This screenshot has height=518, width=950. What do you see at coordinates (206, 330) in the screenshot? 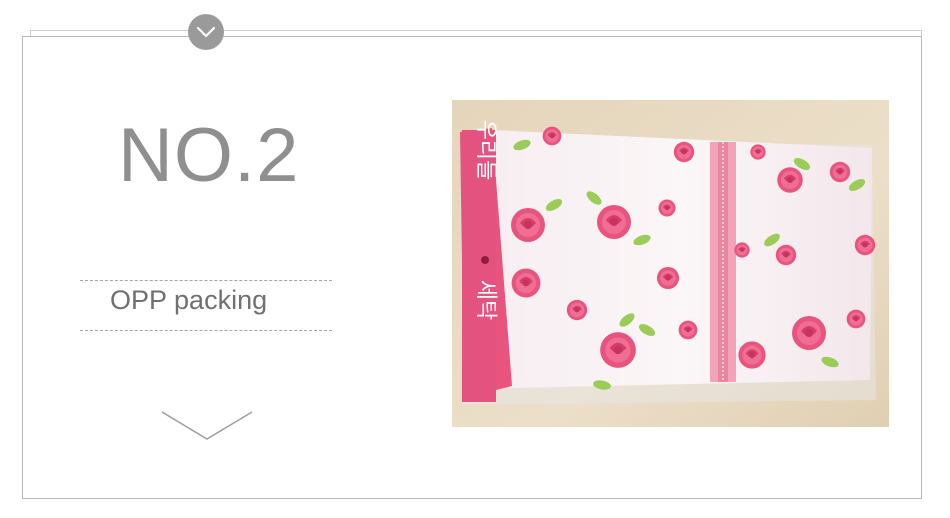
I see `divider-bottom` at bounding box center [206, 330].